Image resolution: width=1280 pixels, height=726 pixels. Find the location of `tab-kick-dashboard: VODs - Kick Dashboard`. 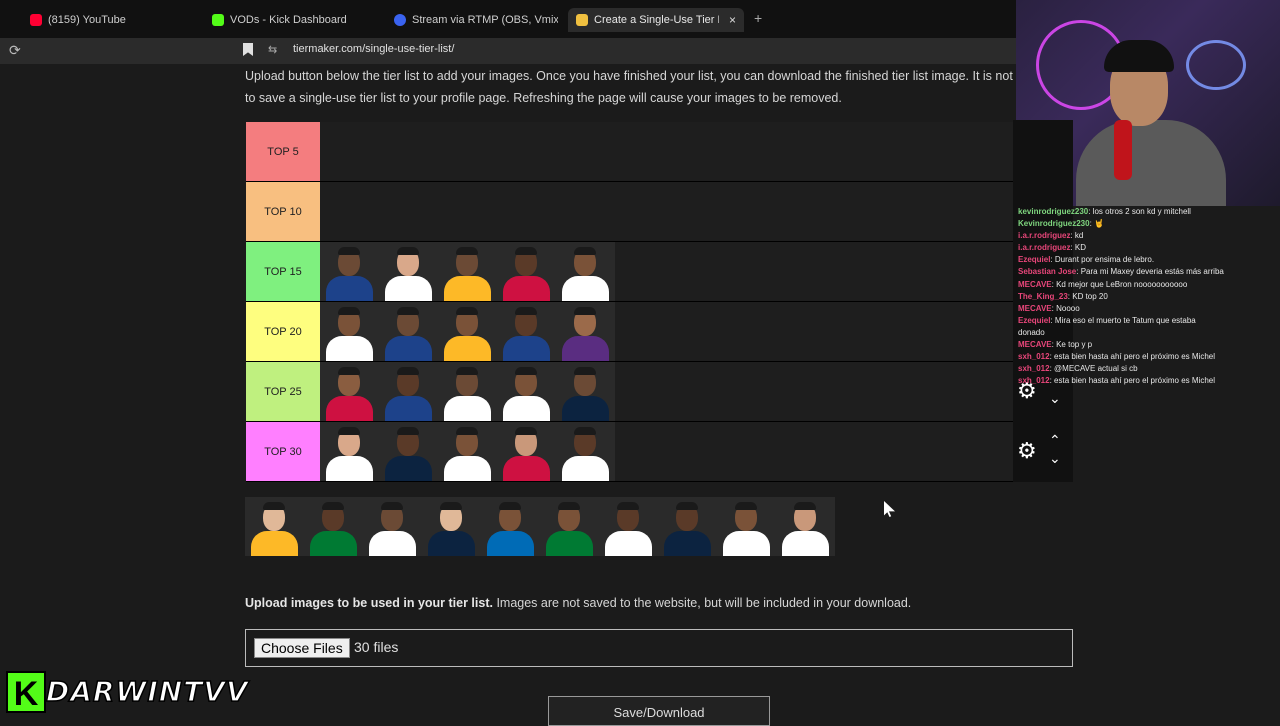

tab-kick-dashboard: VODs - Kick Dashboard is located at coordinates (297, 20).